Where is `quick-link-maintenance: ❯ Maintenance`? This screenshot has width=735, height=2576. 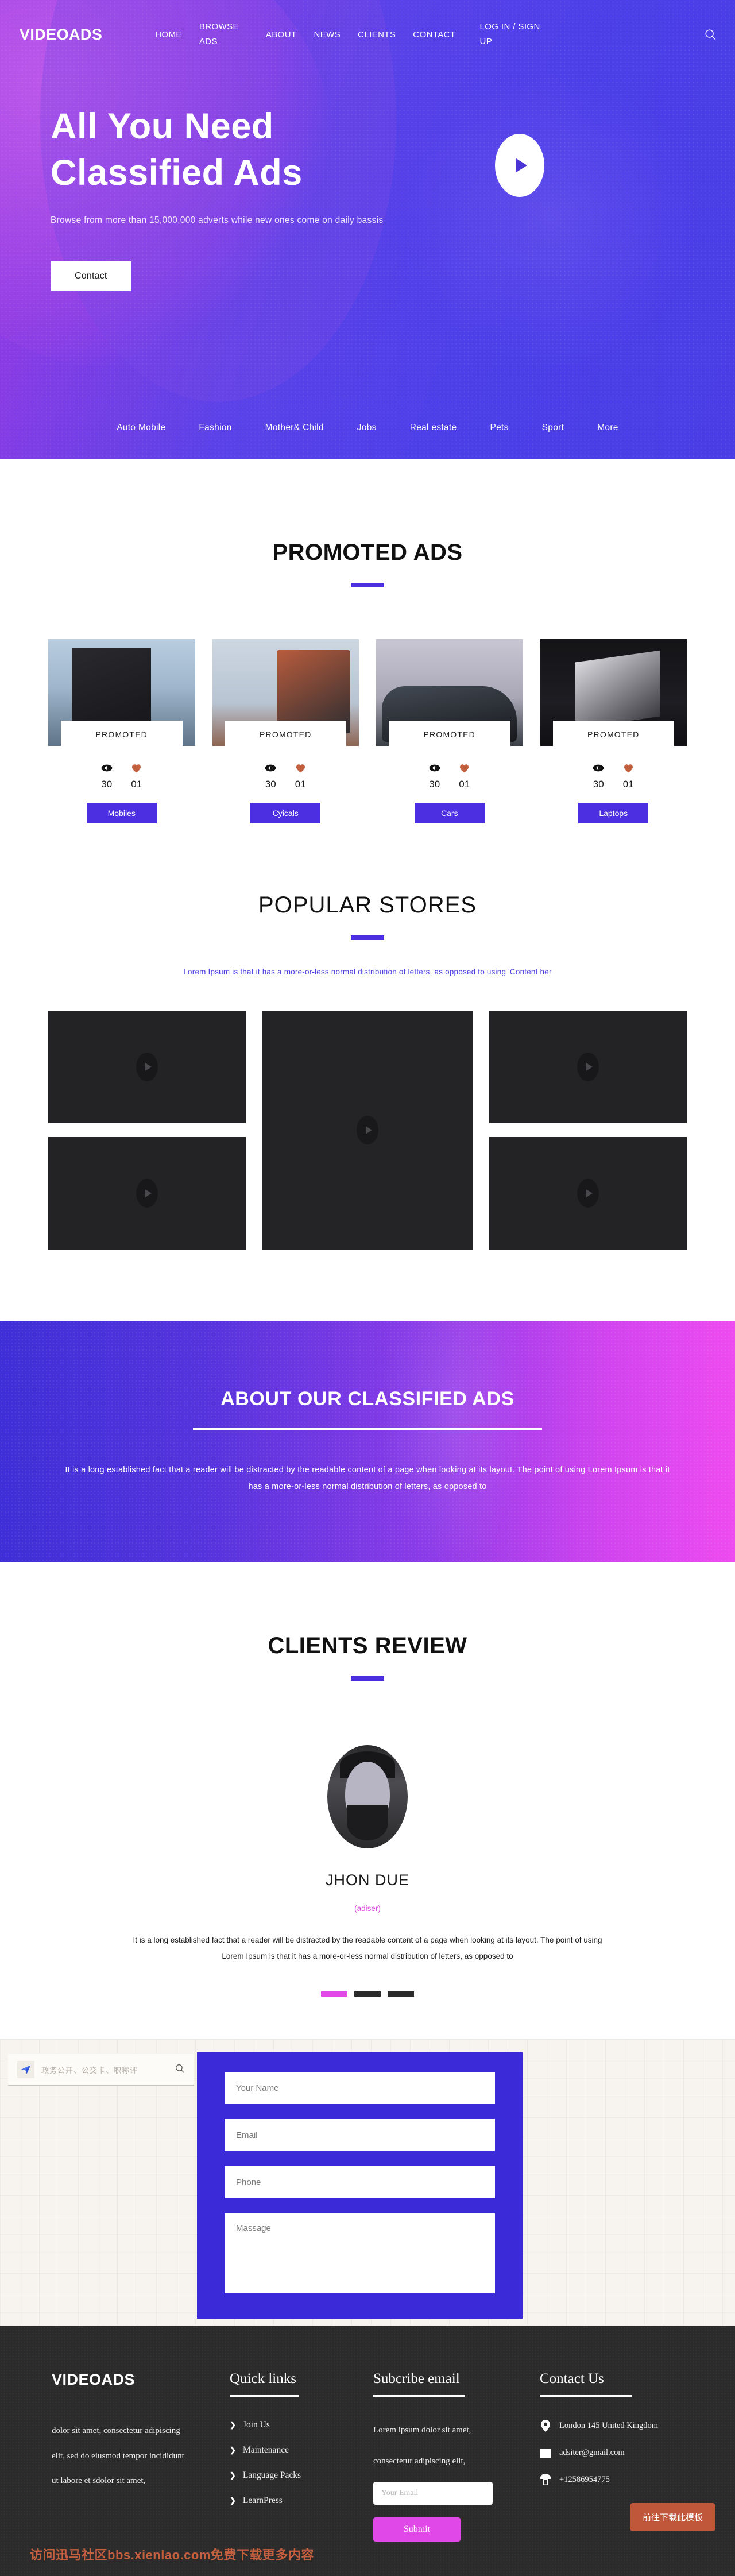
quick-link-maintenance: ❯ Maintenance is located at coordinates (301, 2450).